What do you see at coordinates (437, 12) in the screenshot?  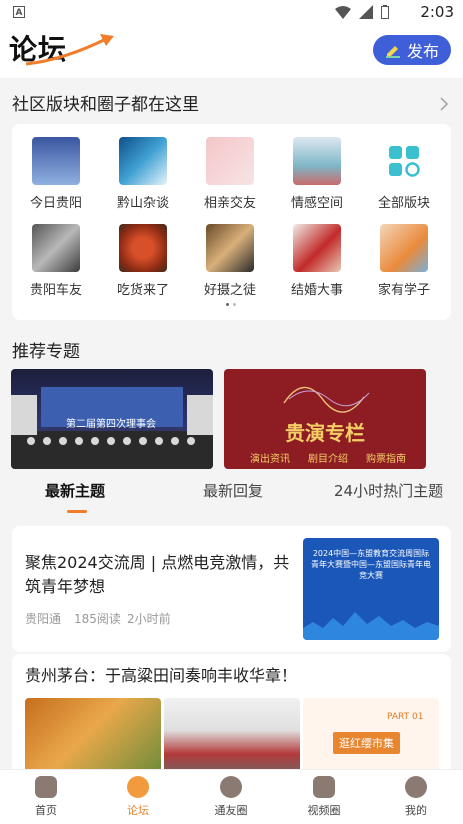 I see `clock: 2:03` at bounding box center [437, 12].